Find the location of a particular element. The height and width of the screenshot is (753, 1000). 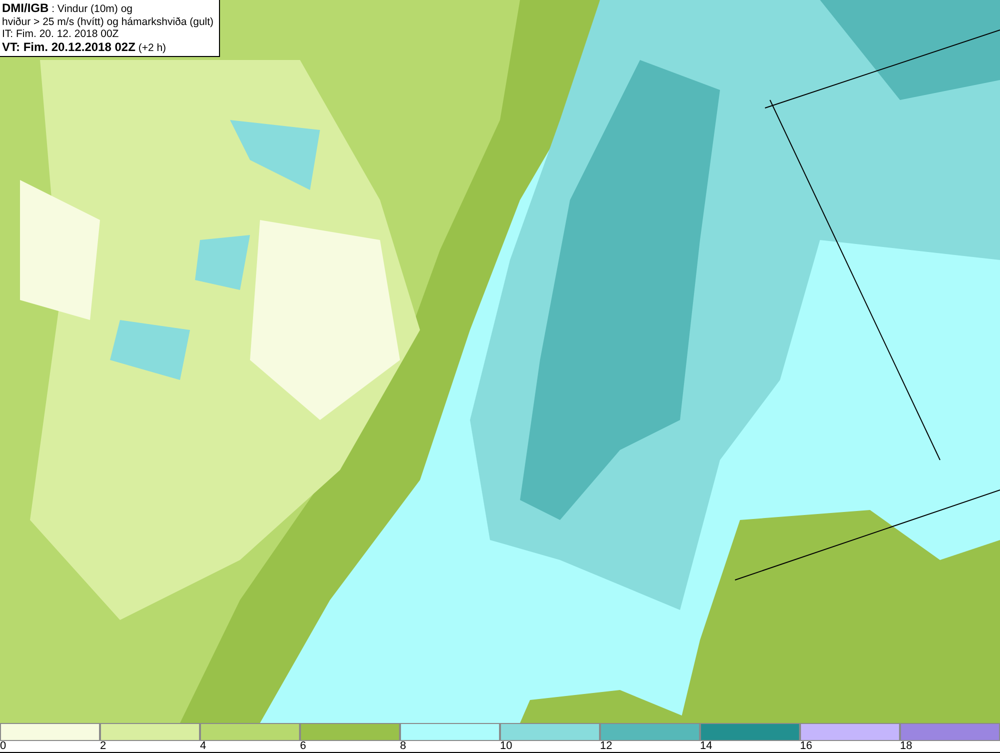

legend-label: 12 is located at coordinates (606, 746).